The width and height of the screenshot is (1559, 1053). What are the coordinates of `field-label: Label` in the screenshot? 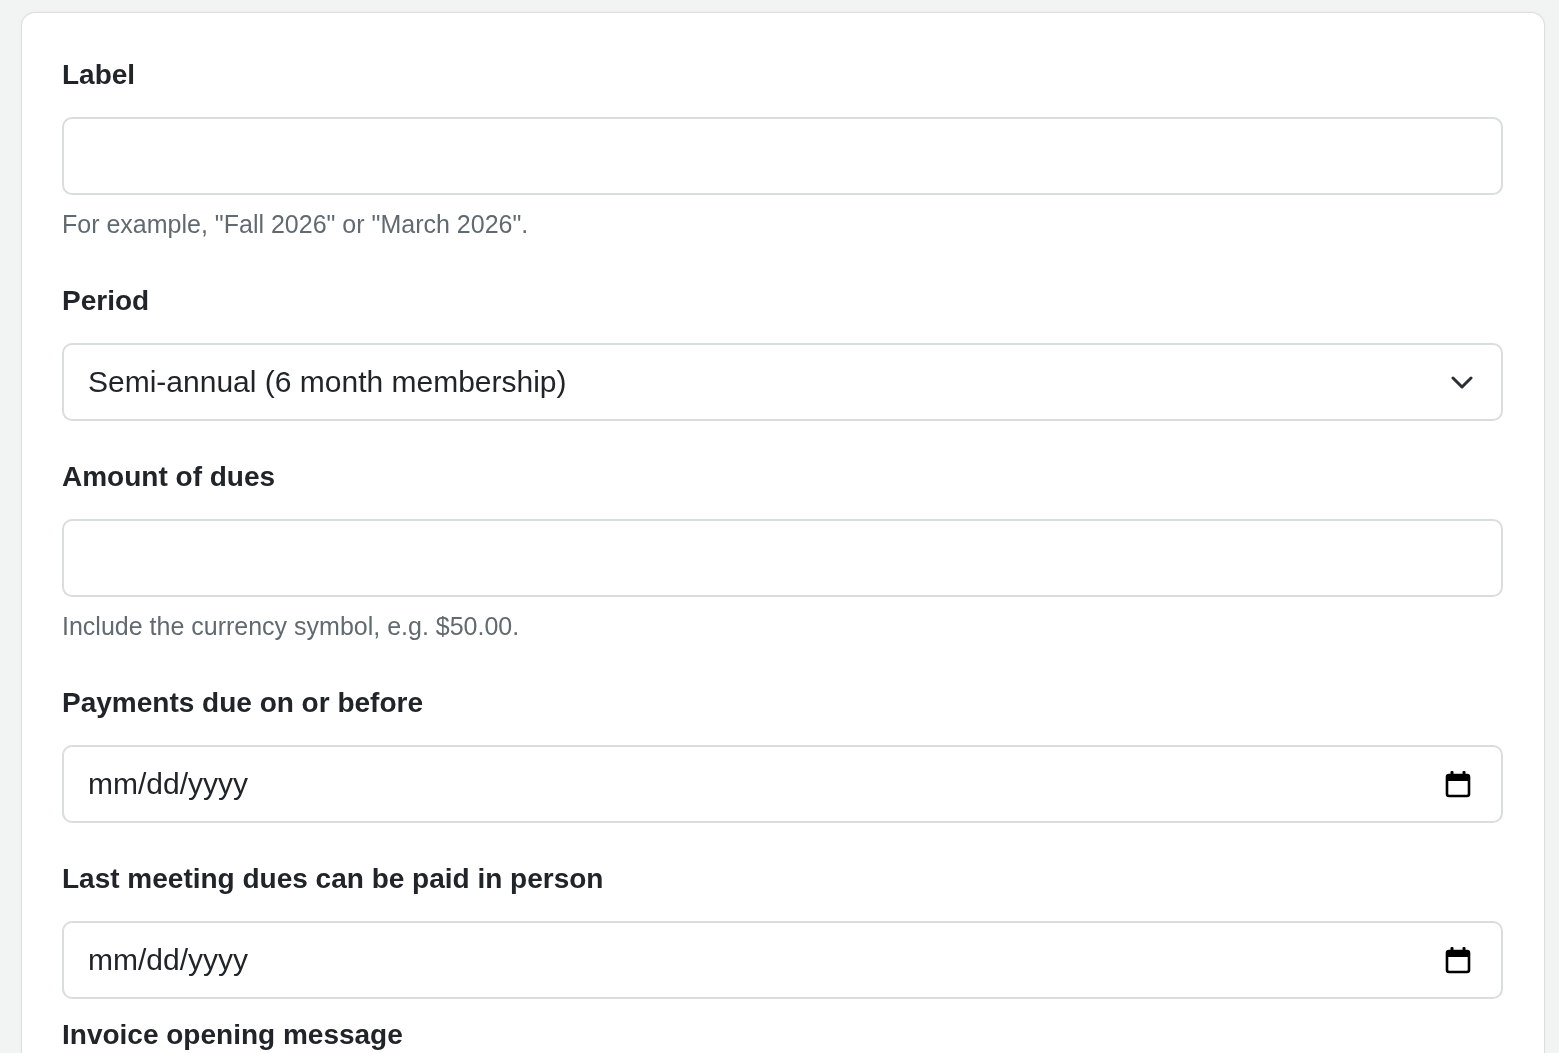 It's located at (99, 75).